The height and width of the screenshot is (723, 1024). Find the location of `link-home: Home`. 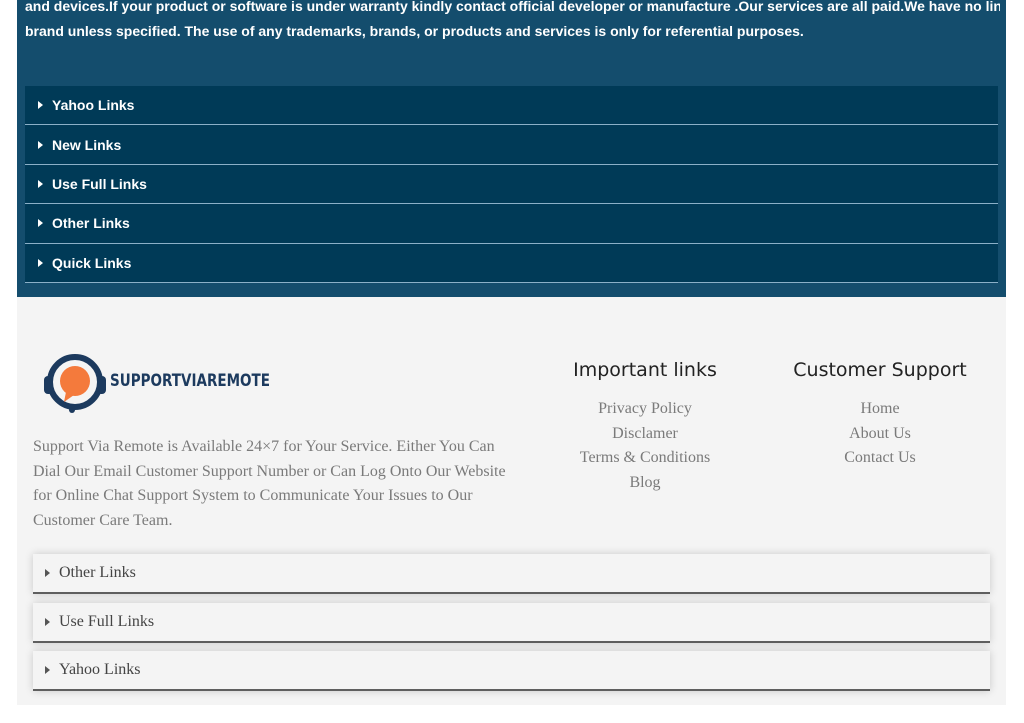

link-home: Home is located at coordinates (880, 409).